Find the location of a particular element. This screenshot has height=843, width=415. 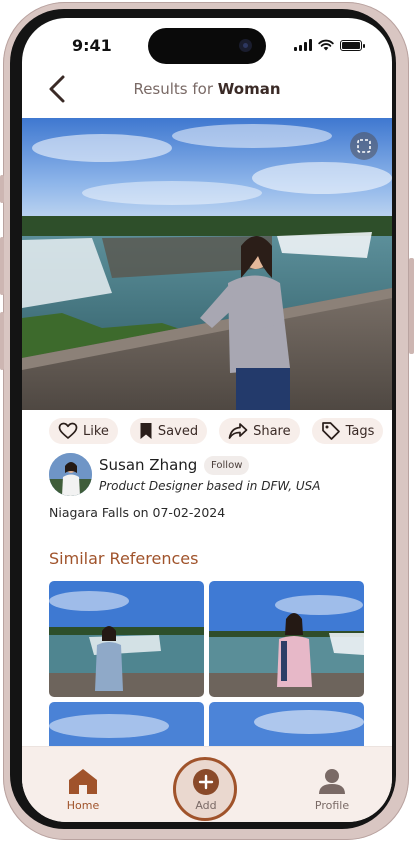

nav-home: Home is located at coordinates (83, 789).